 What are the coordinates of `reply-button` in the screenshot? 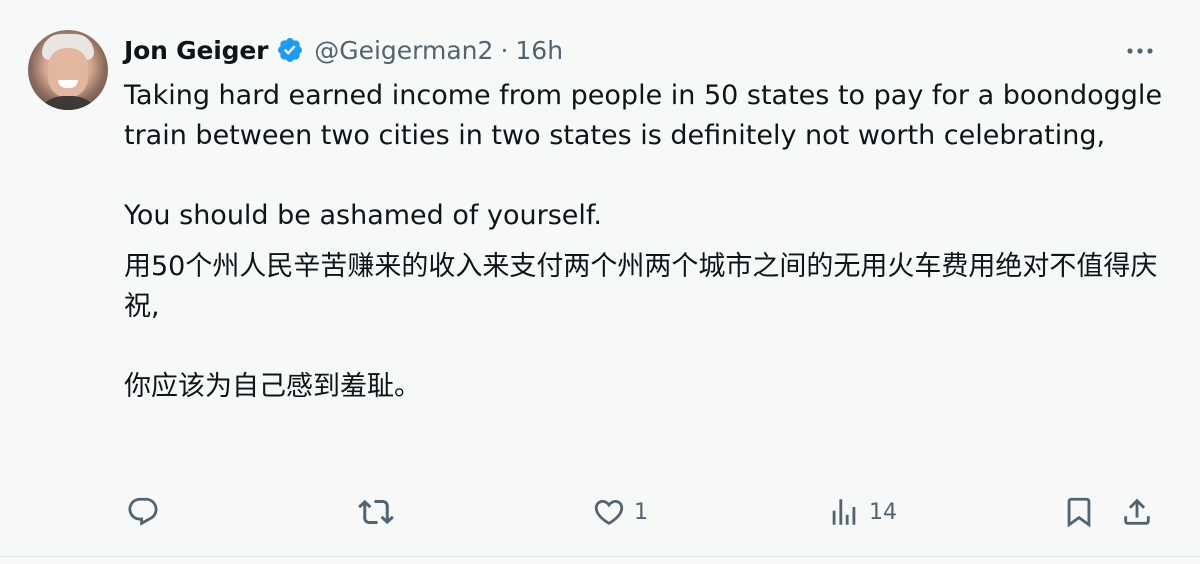 It's located at (147, 512).